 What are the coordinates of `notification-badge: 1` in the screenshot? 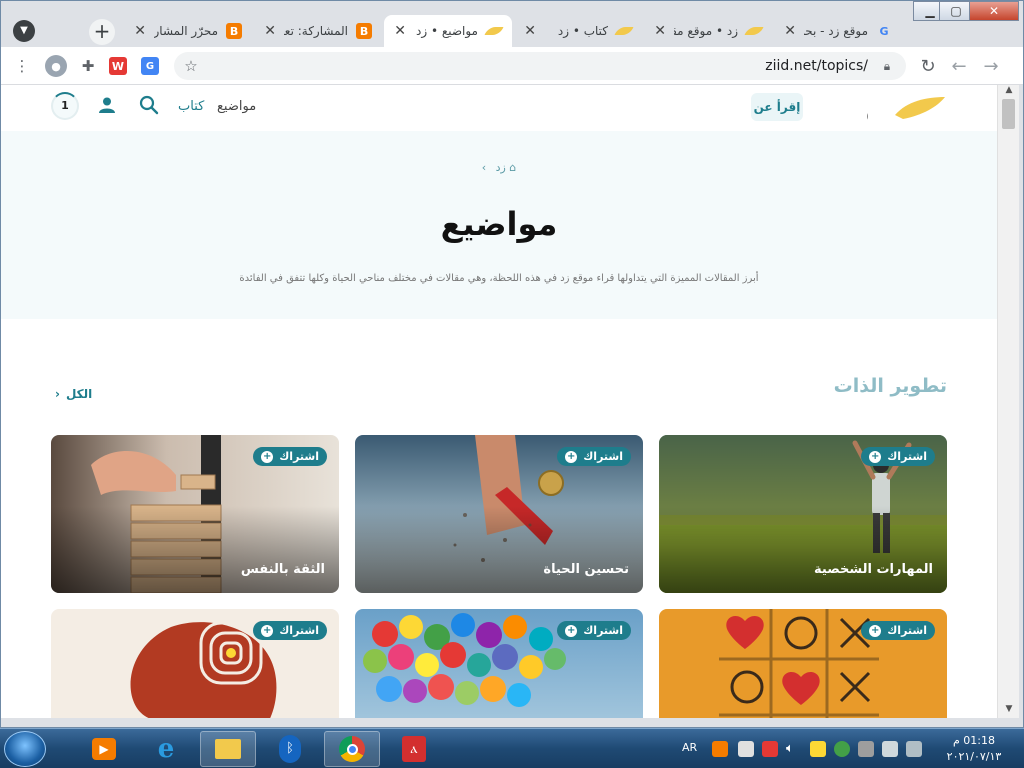 It's located at (65, 106).